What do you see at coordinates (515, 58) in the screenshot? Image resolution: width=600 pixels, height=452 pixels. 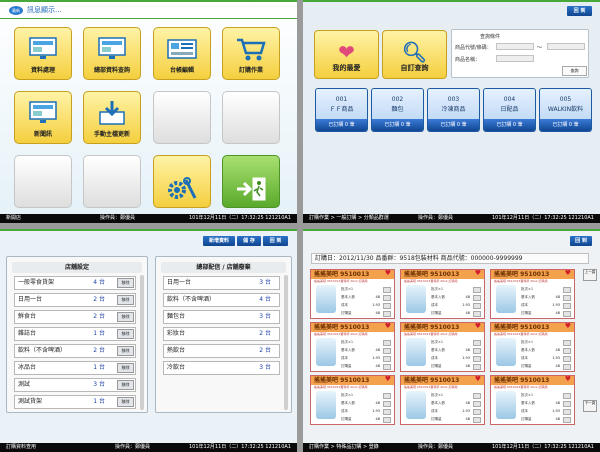 I see `name-input` at bounding box center [515, 58].